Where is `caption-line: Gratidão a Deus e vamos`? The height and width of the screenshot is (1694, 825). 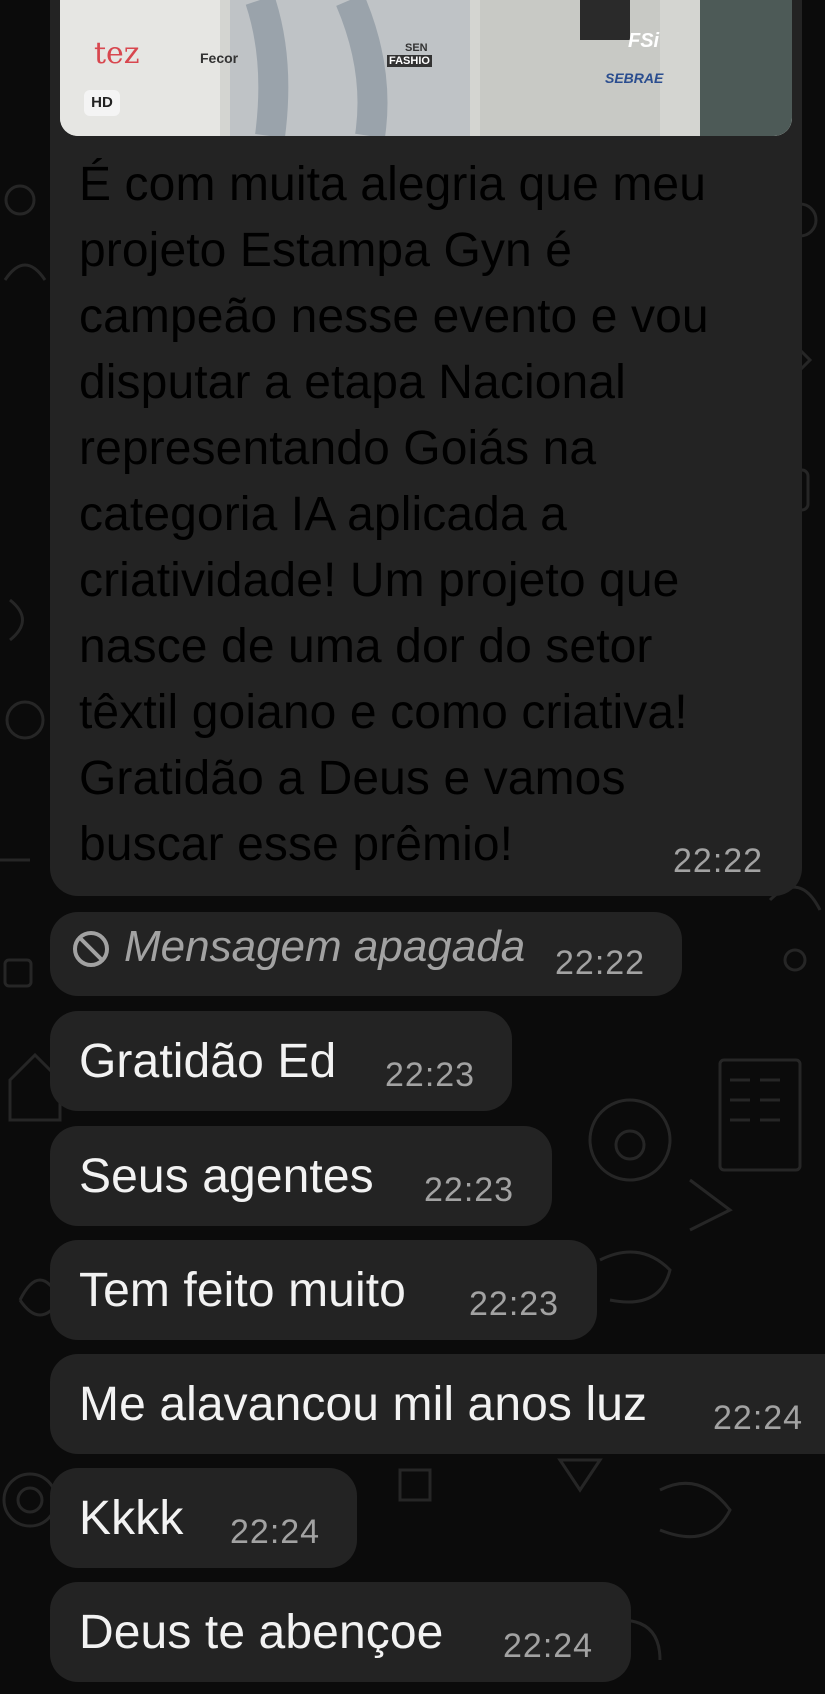
caption-line: Gratidão a Deus e vamos is located at coordinates (352, 778).